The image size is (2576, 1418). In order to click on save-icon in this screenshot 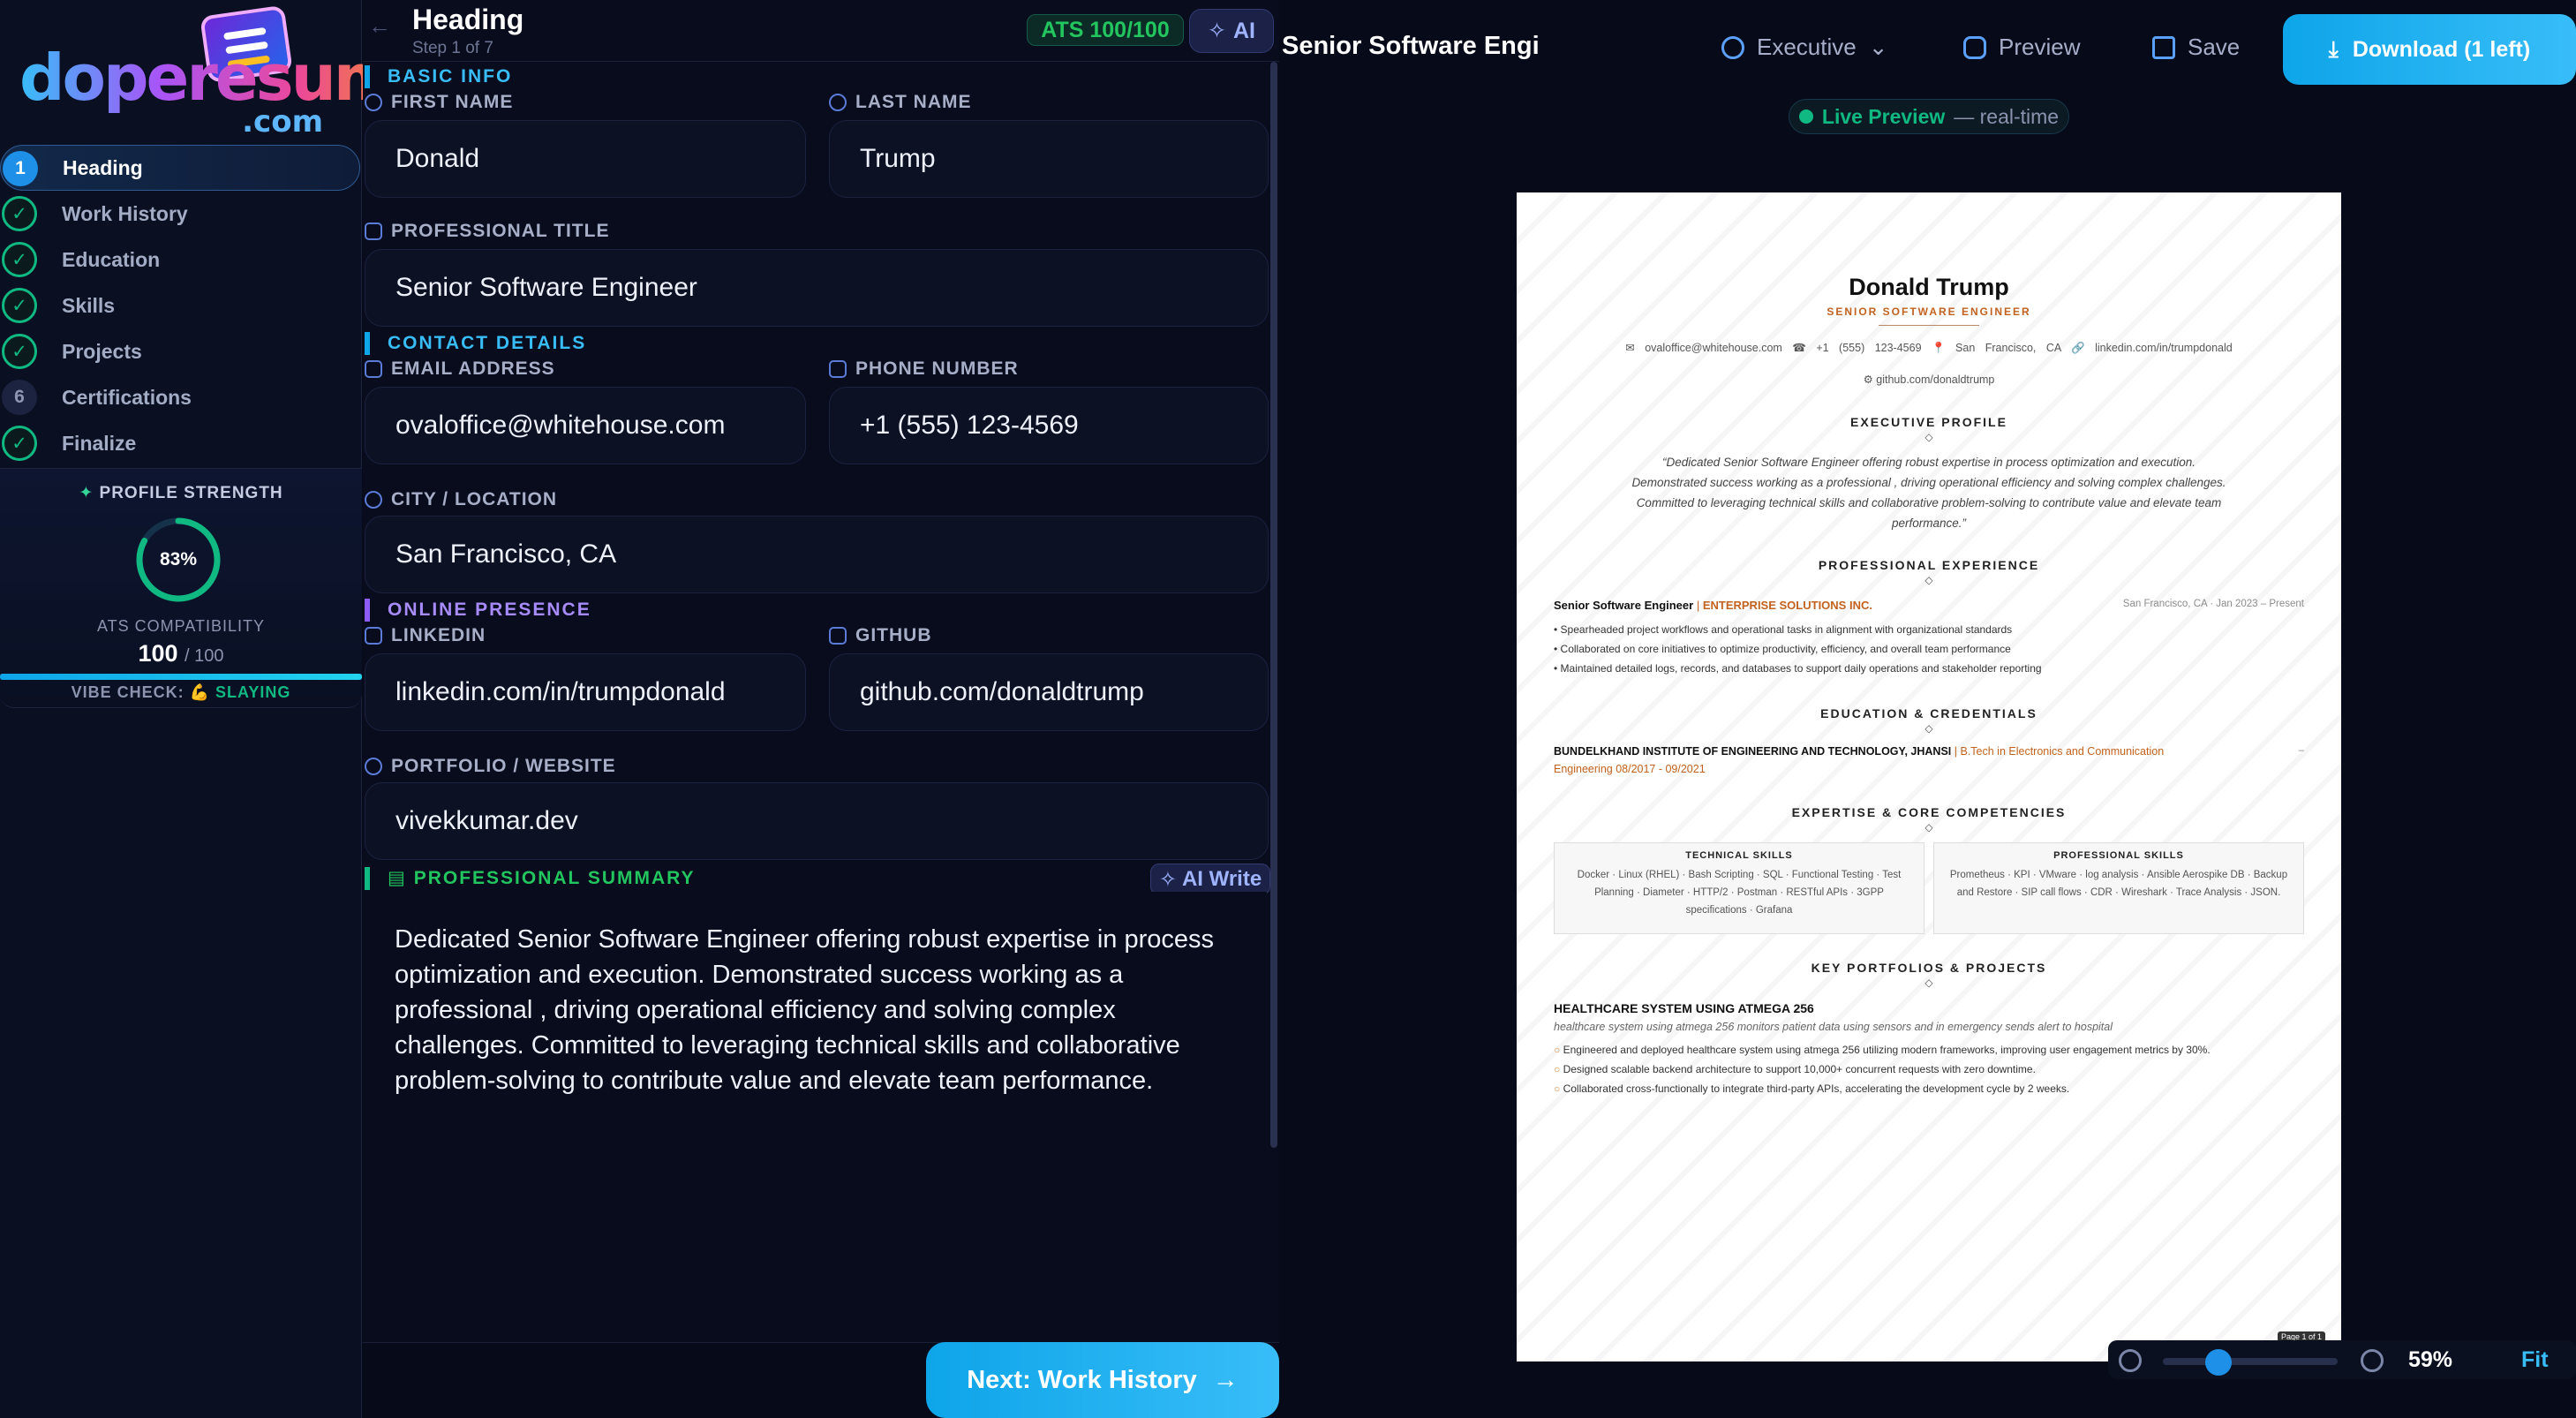, I will do `click(2164, 47)`.